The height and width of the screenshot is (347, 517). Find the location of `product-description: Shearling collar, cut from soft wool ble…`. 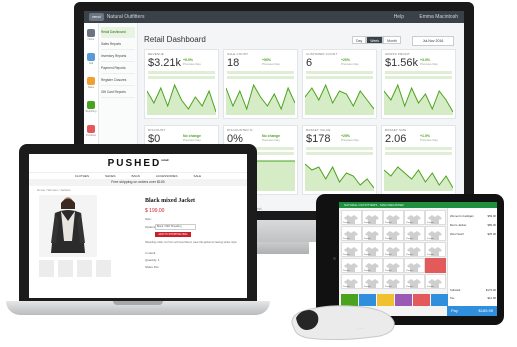

product-description: Shearling collar, cut from soft wool ble… is located at coordinates (191, 242).